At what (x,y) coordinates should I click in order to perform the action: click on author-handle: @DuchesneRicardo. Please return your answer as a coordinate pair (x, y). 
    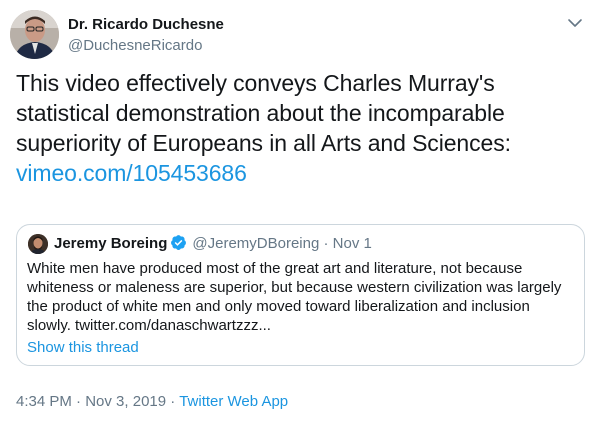
    Looking at the image, I should click on (146, 46).